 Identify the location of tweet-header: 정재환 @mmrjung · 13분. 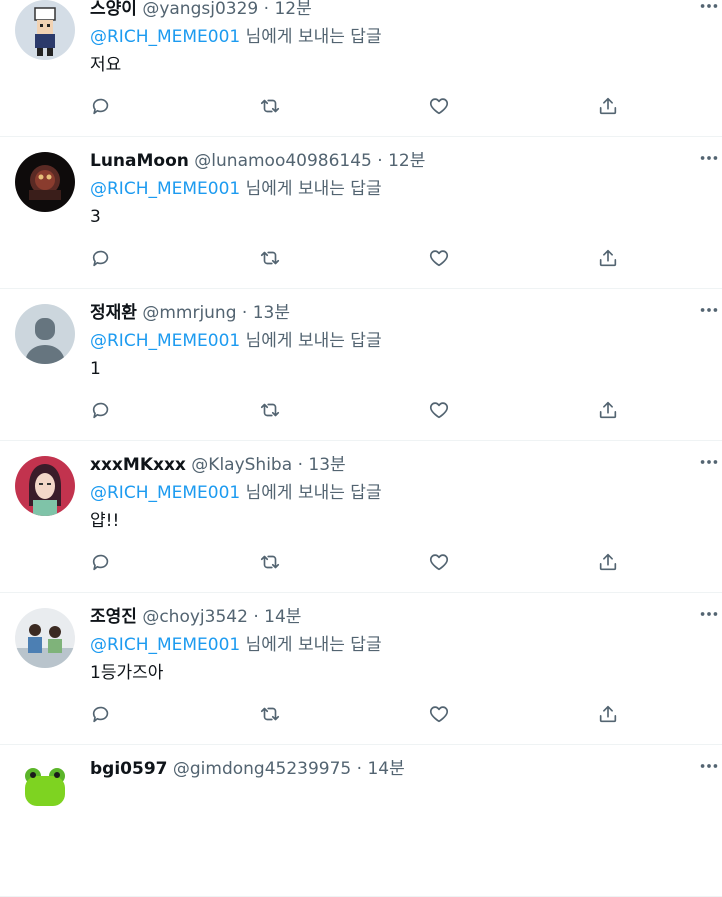
(190, 313).